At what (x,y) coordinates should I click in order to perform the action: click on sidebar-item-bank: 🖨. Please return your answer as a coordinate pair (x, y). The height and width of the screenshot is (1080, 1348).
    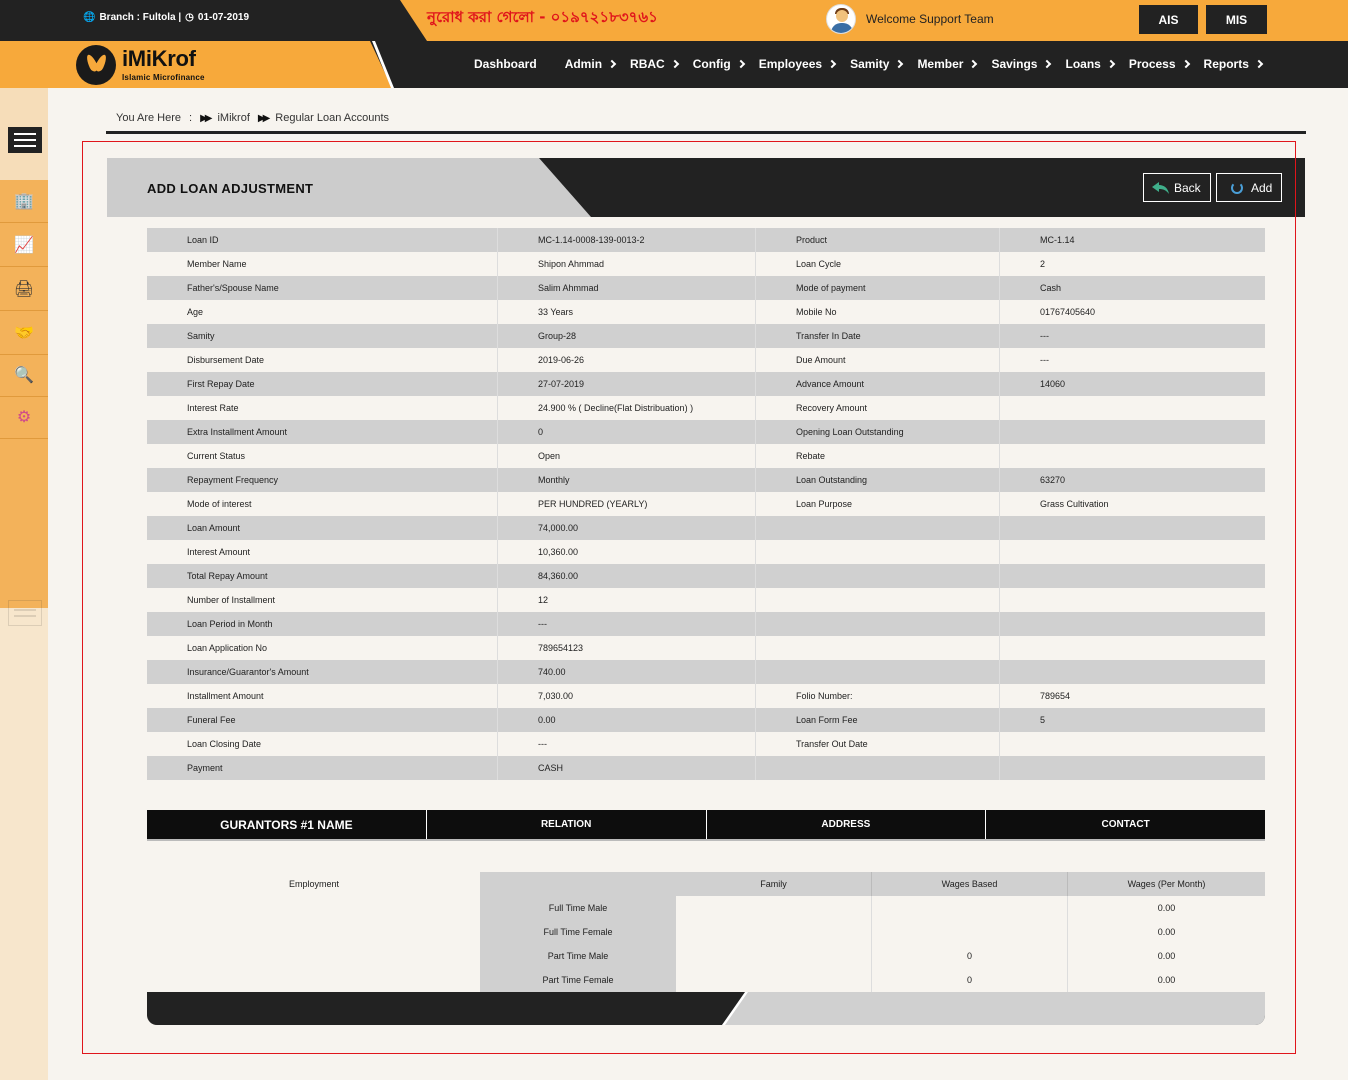
    Looking at the image, I should click on (24, 289).